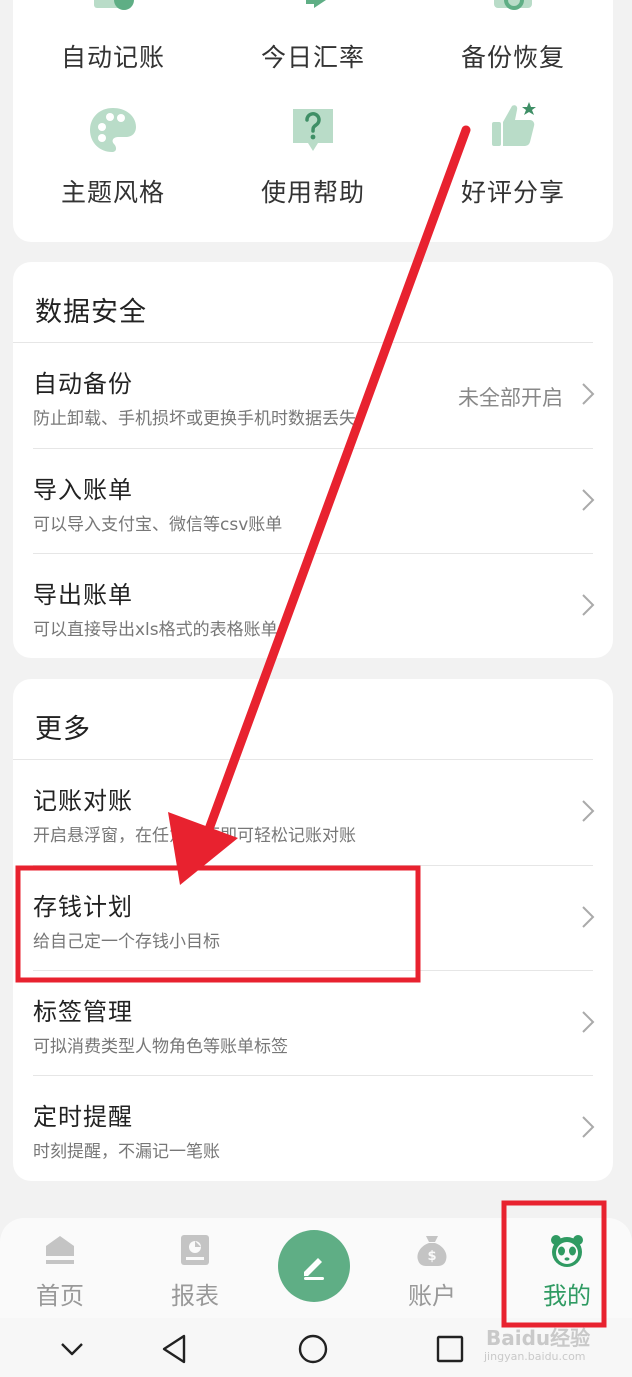 Image resolution: width=632 pixels, height=1377 pixels. I want to click on help-icon, so click(313, 130).